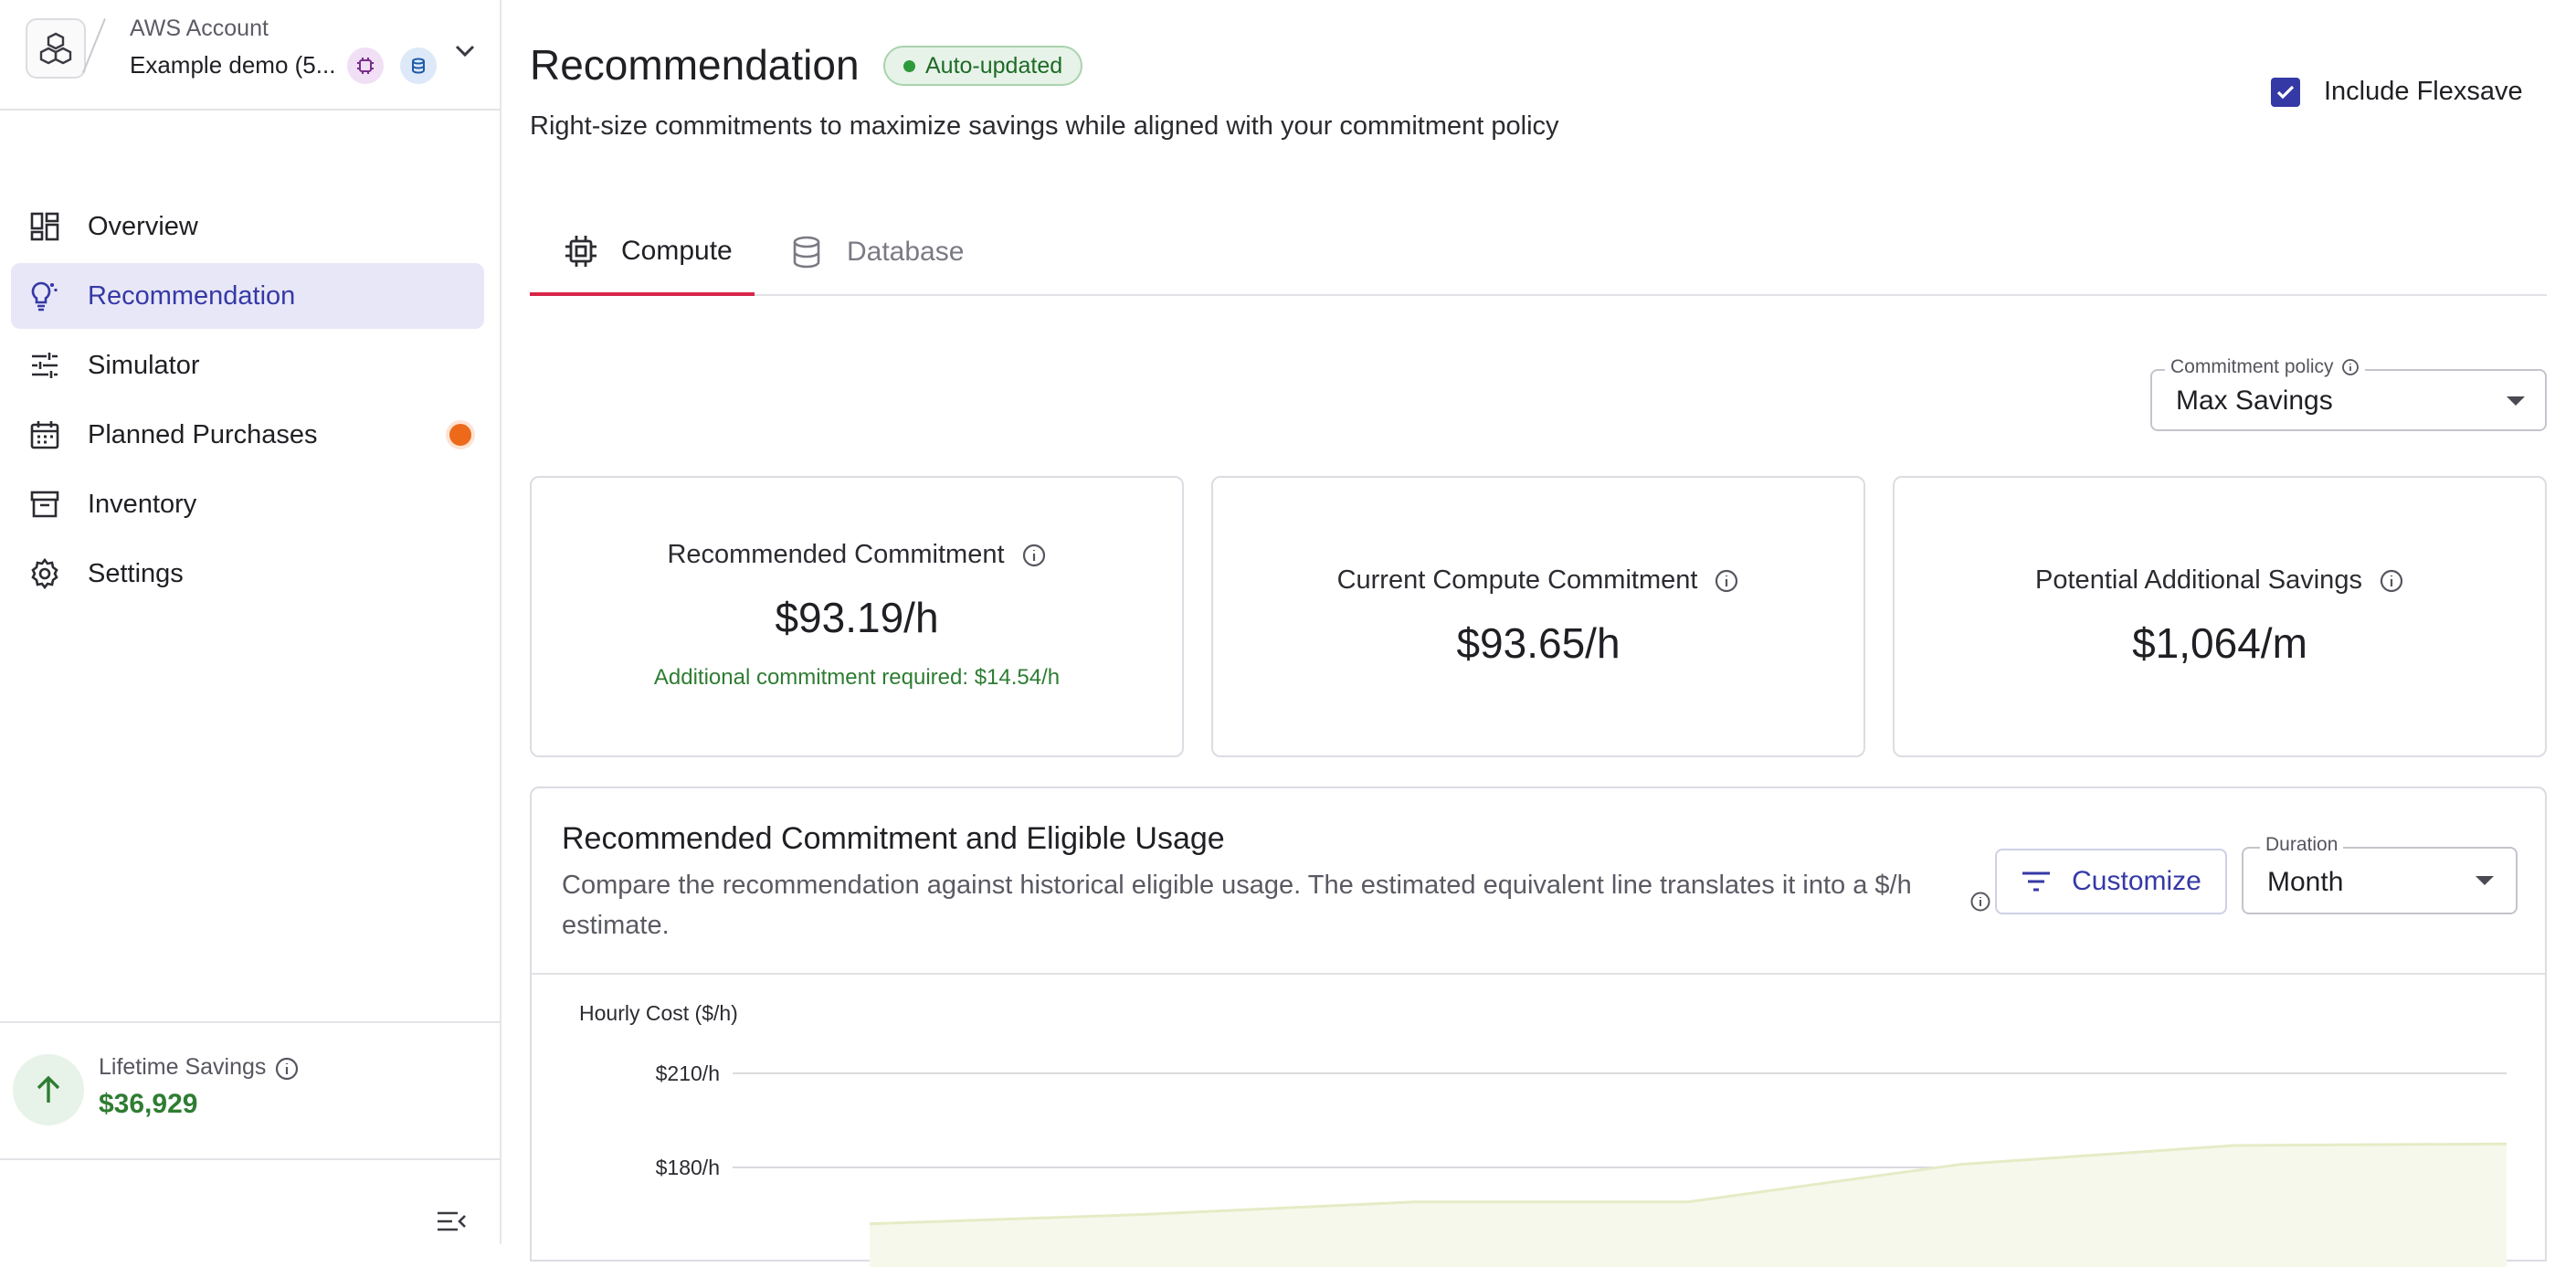 The height and width of the screenshot is (1267, 2576). I want to click on sidebar-item-overview: Overview, so click(247, 226).